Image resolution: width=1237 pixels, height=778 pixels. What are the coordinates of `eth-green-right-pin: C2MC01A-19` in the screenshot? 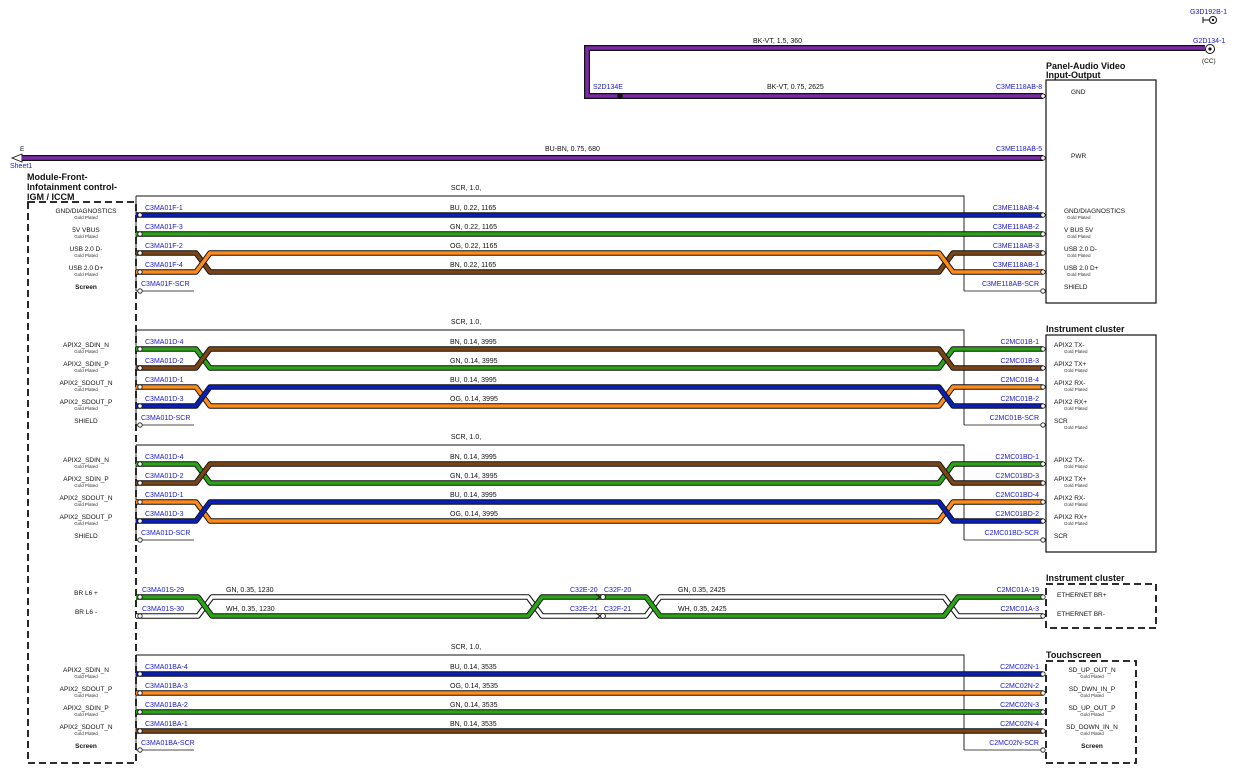 It's located at (1018, 590).